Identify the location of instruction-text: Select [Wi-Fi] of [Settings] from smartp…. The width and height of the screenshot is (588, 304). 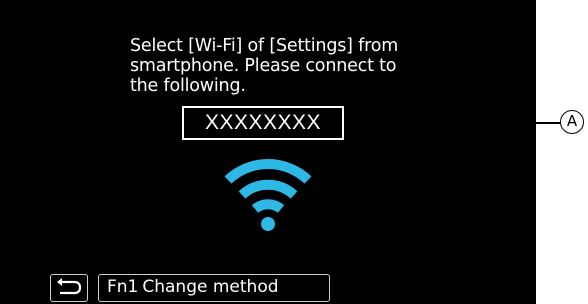
(295, 66).